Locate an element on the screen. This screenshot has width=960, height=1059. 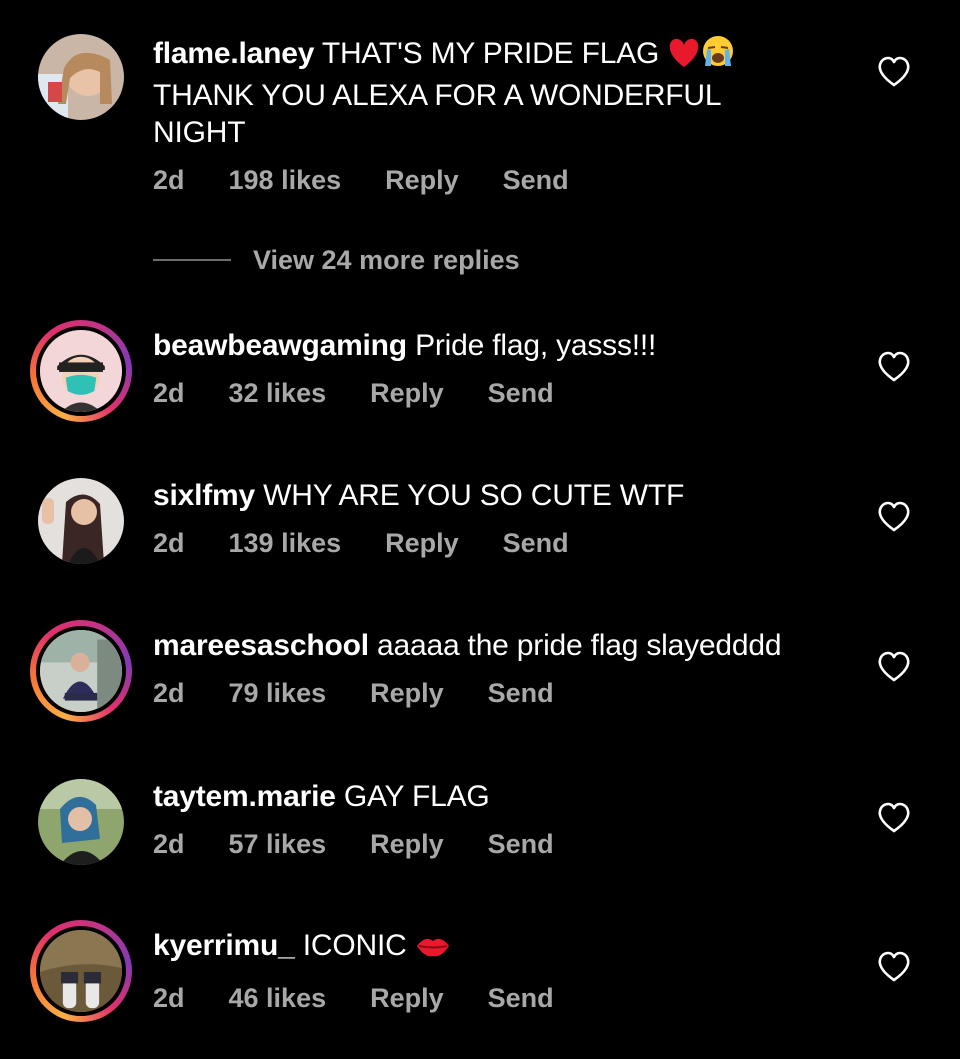
red-heart-icon is located at coordinates (684, 57).